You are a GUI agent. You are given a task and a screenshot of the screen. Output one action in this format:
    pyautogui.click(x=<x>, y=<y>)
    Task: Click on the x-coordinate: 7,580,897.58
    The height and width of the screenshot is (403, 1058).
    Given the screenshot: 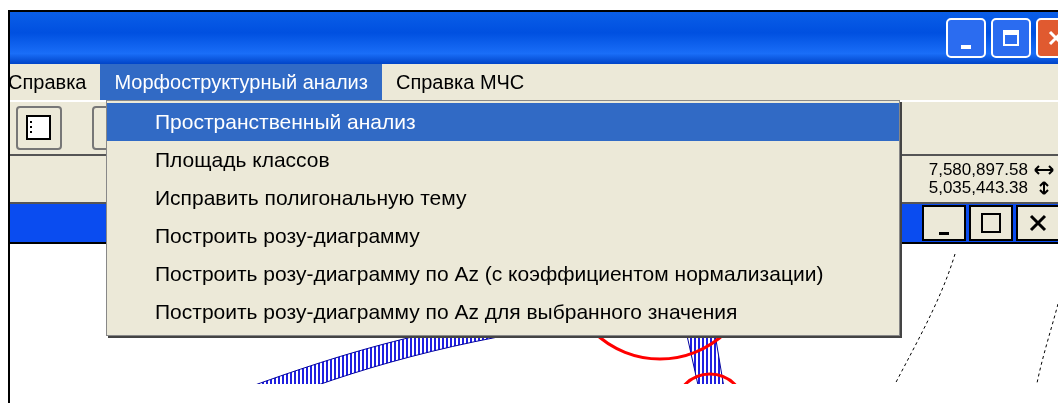 What is the action you would take?
    pyautogui.click(x=978, y=170)
    